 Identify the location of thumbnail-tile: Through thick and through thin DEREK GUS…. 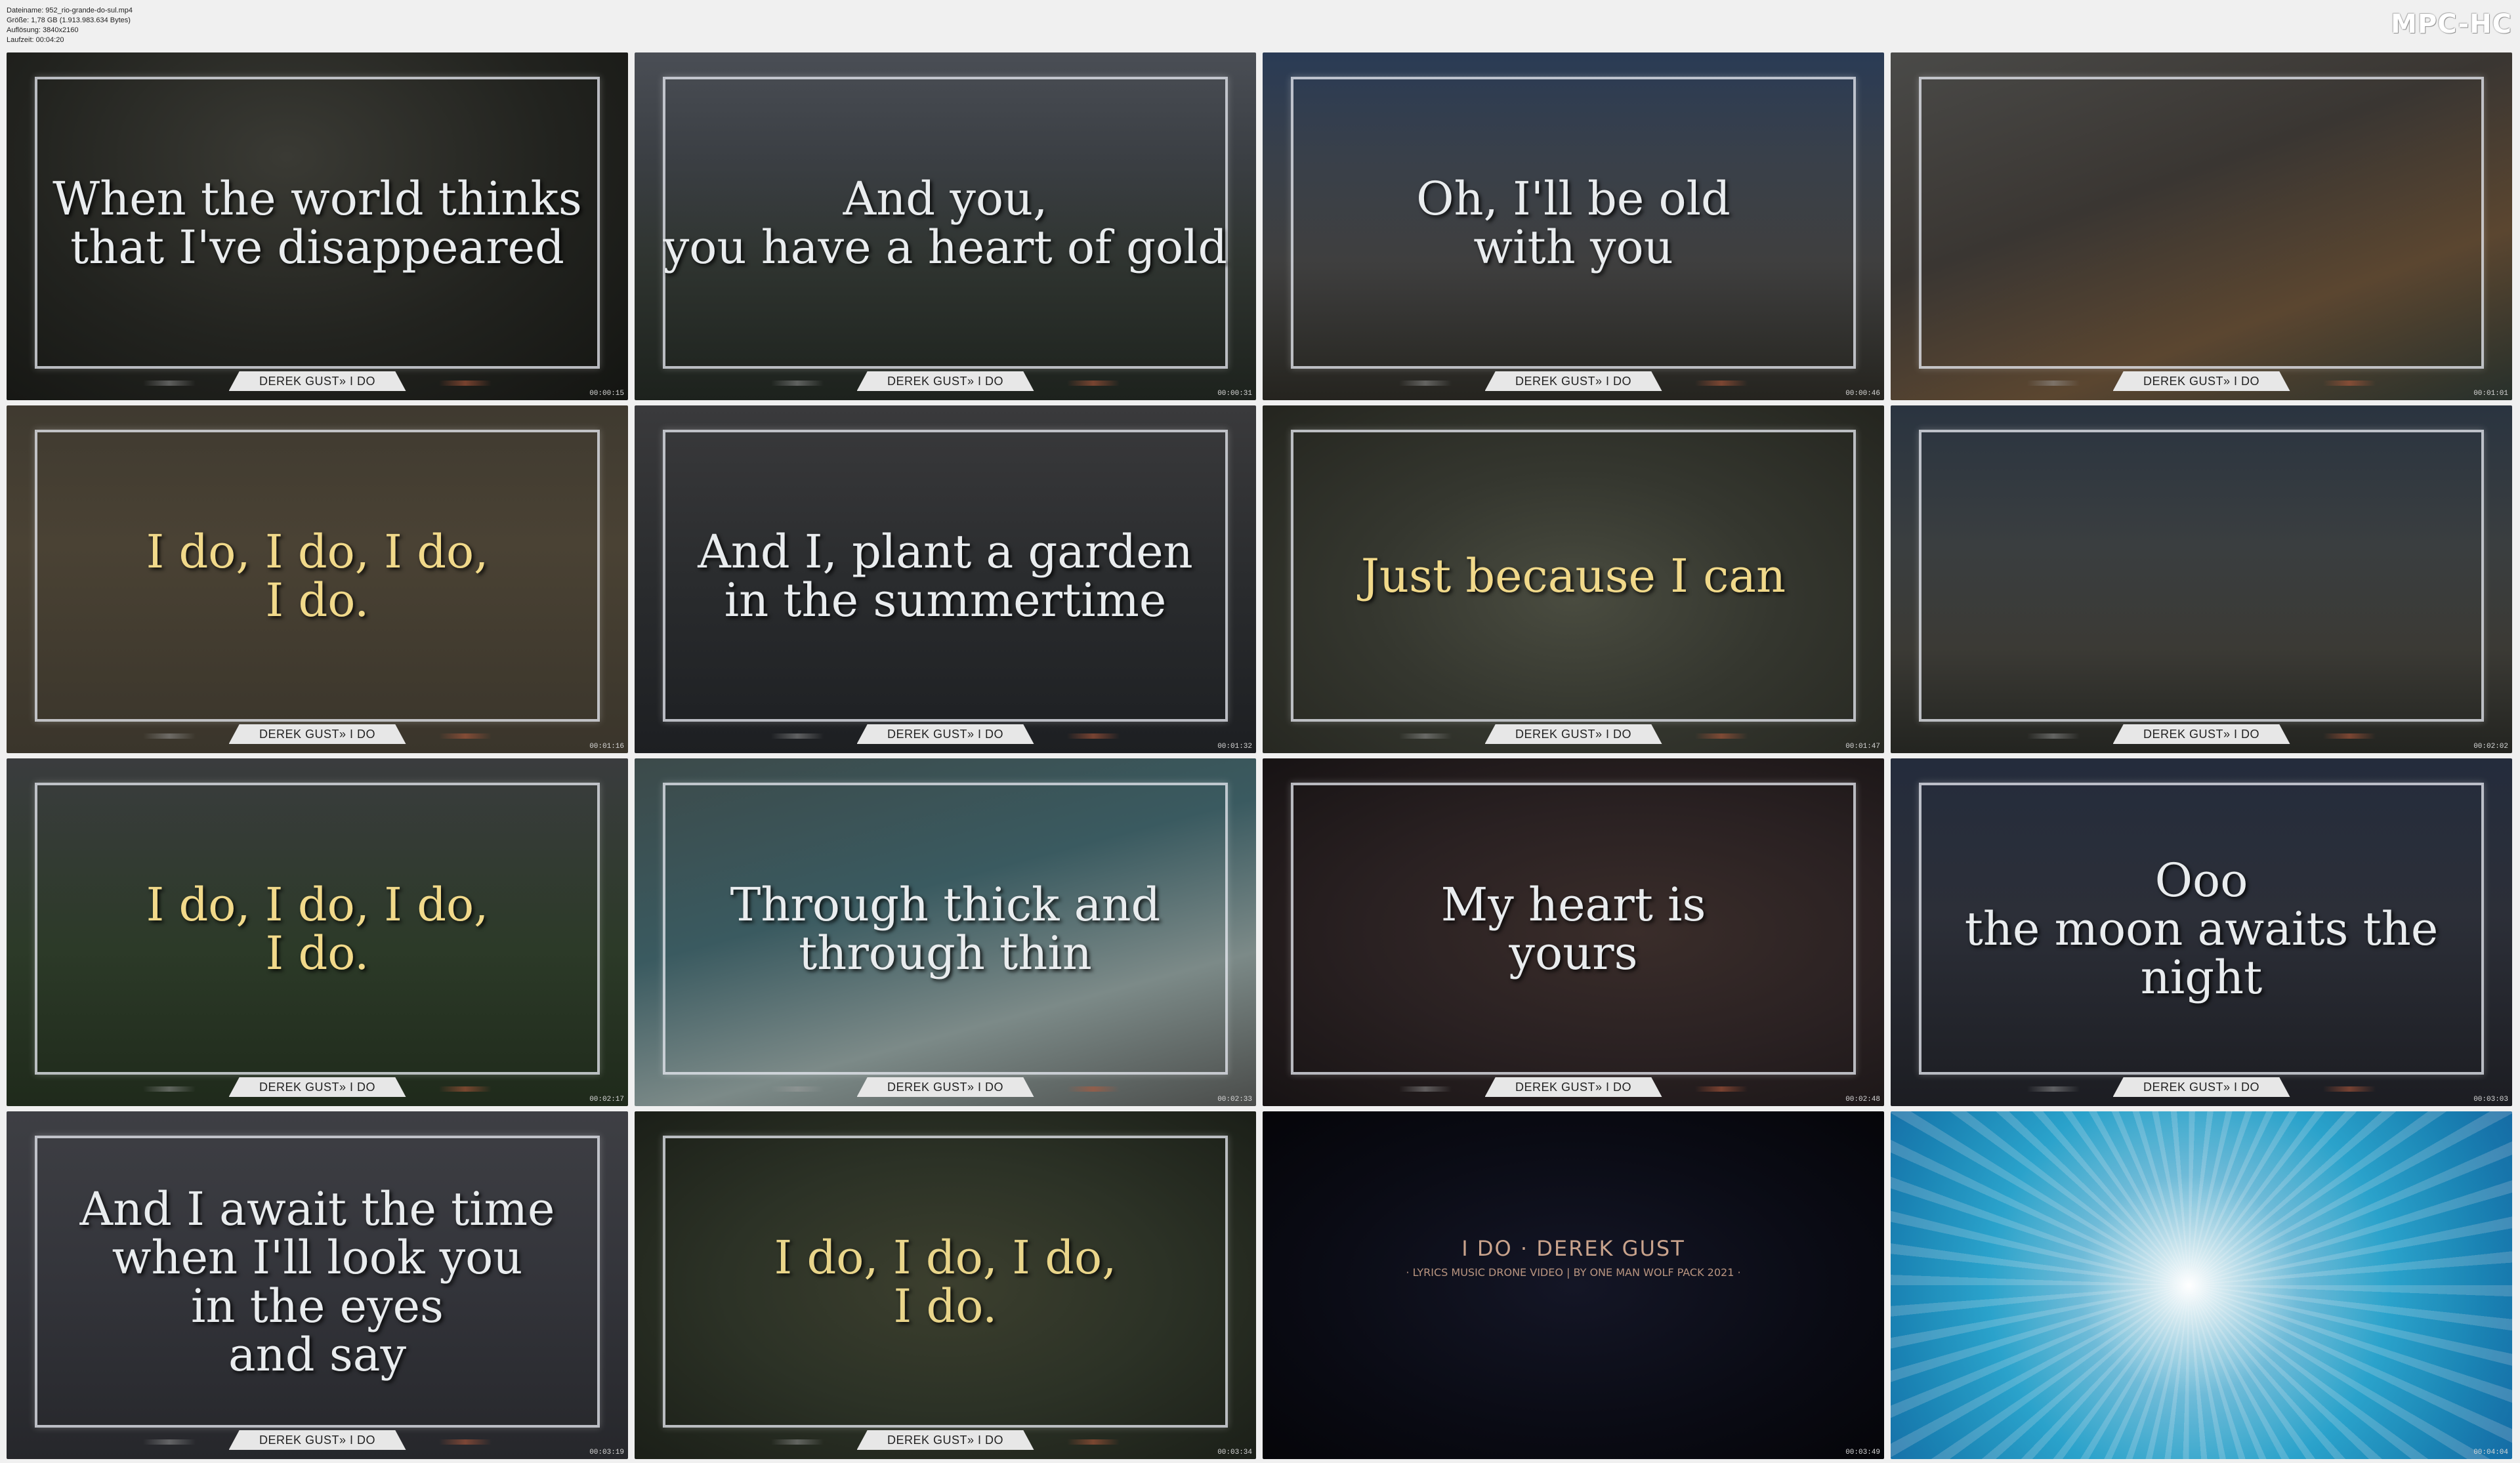
(945, 932).